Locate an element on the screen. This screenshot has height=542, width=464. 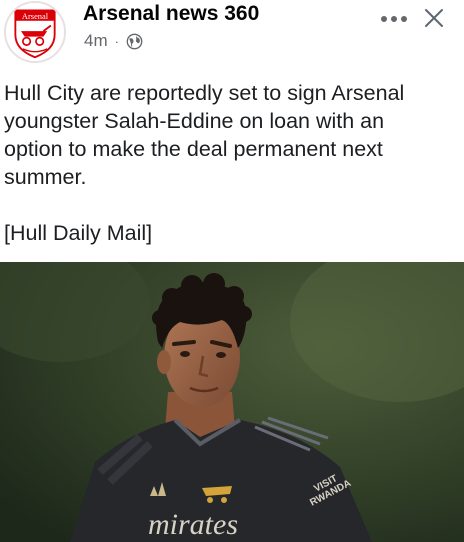
post-header: Arsenal Arsenal news 360 4m · is located at coordinates (232, 35).